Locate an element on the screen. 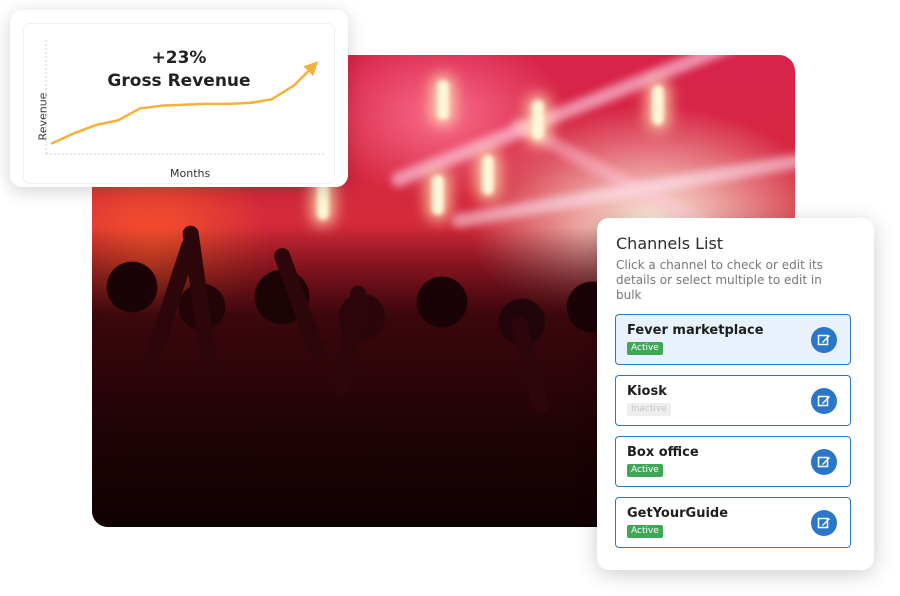  revenue-line-chart is located at coordinates (185, 97).